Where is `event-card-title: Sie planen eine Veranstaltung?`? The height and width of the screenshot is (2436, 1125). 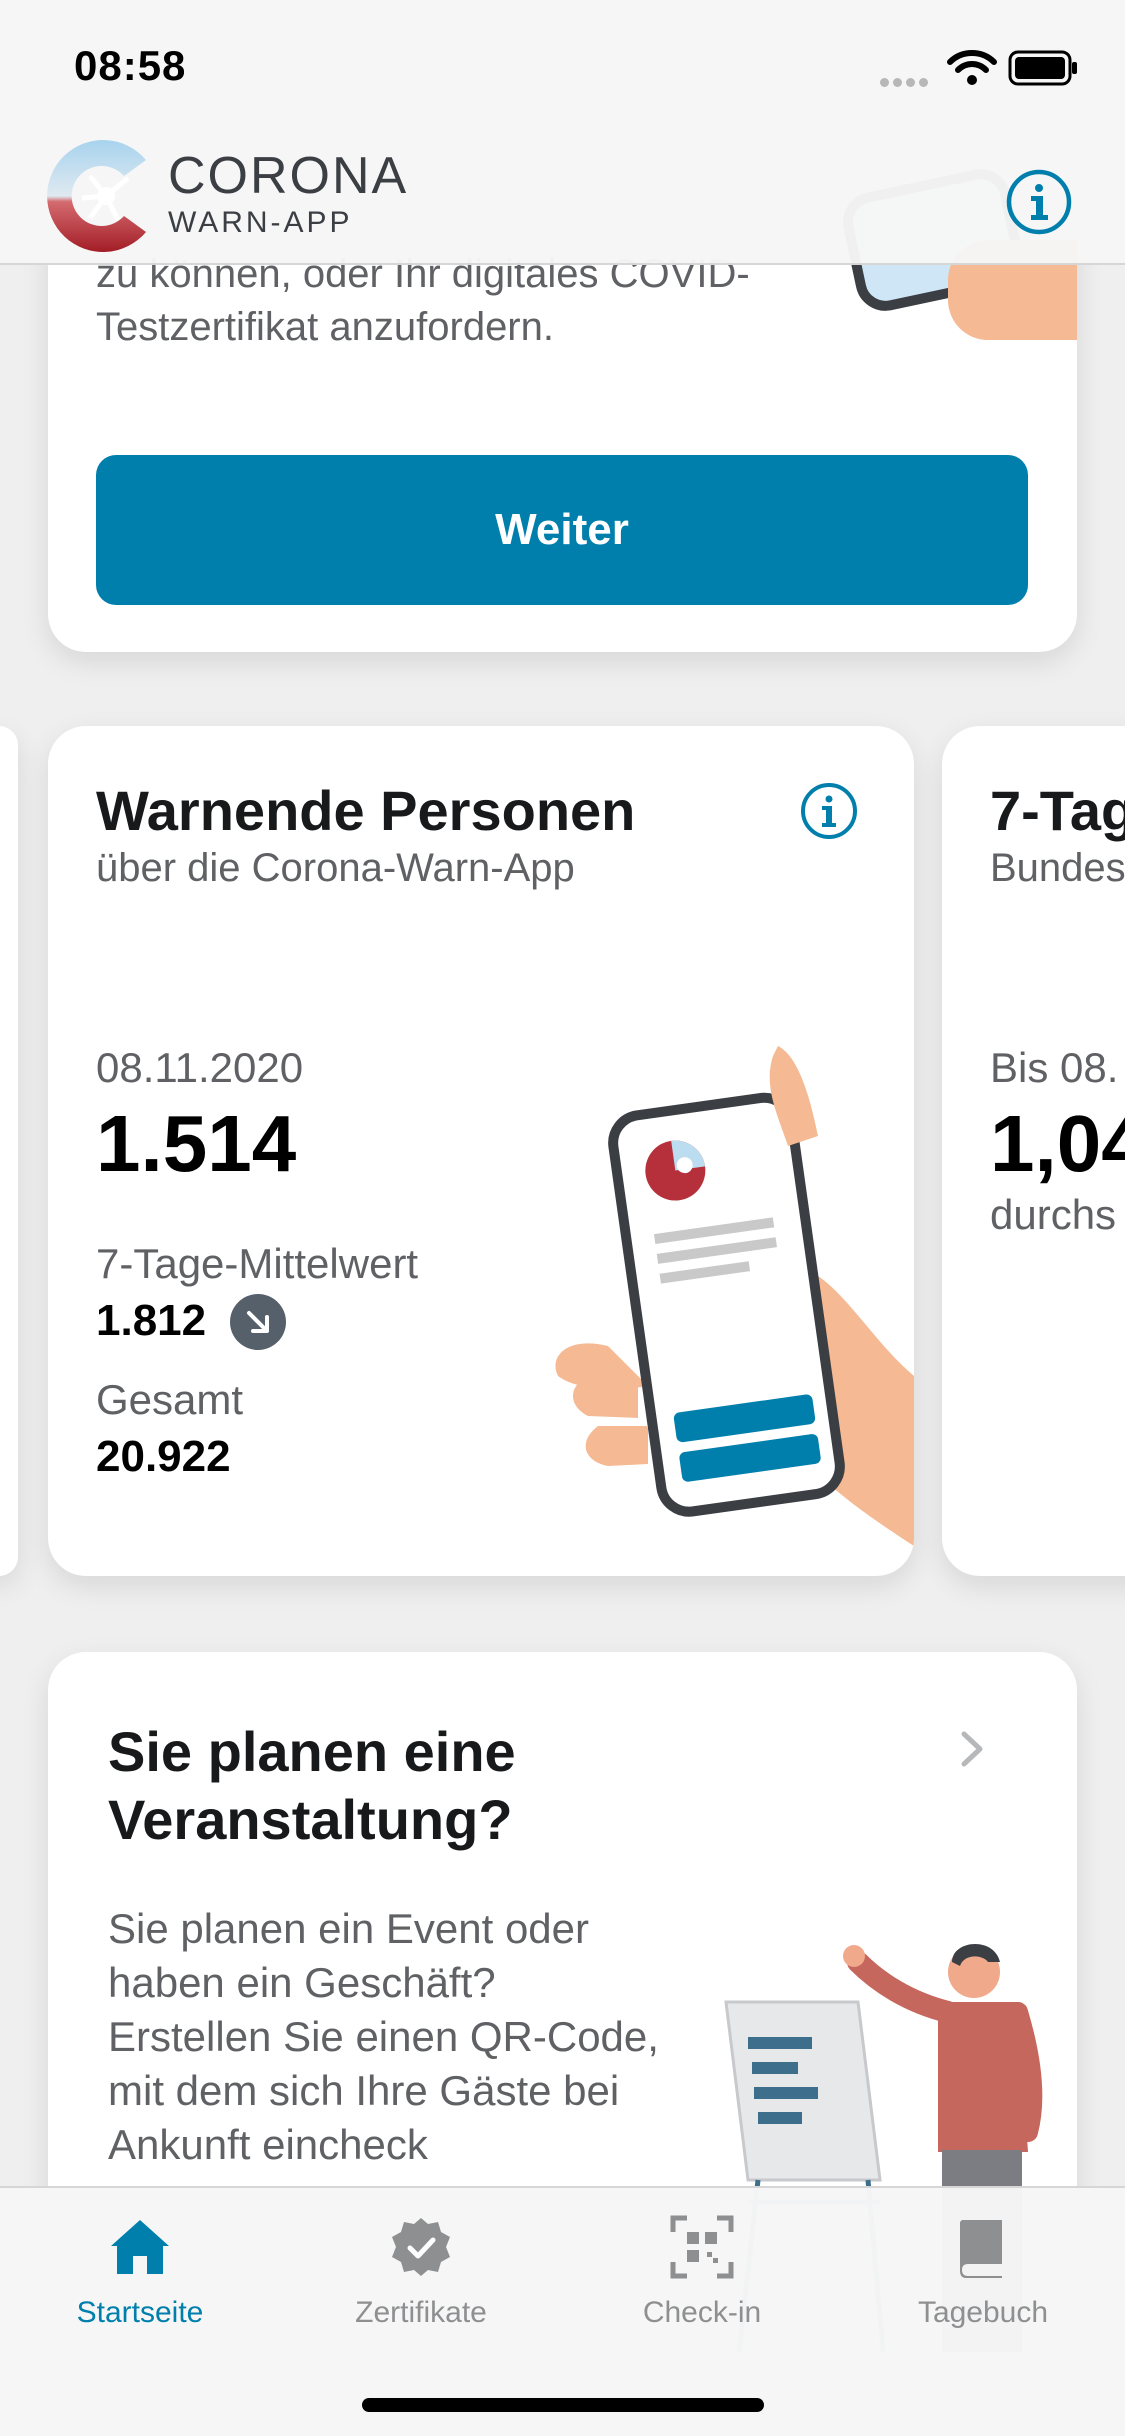 event-card-title: Sie planen eine Veranstaltung? is located at coordinates (312, 1785).